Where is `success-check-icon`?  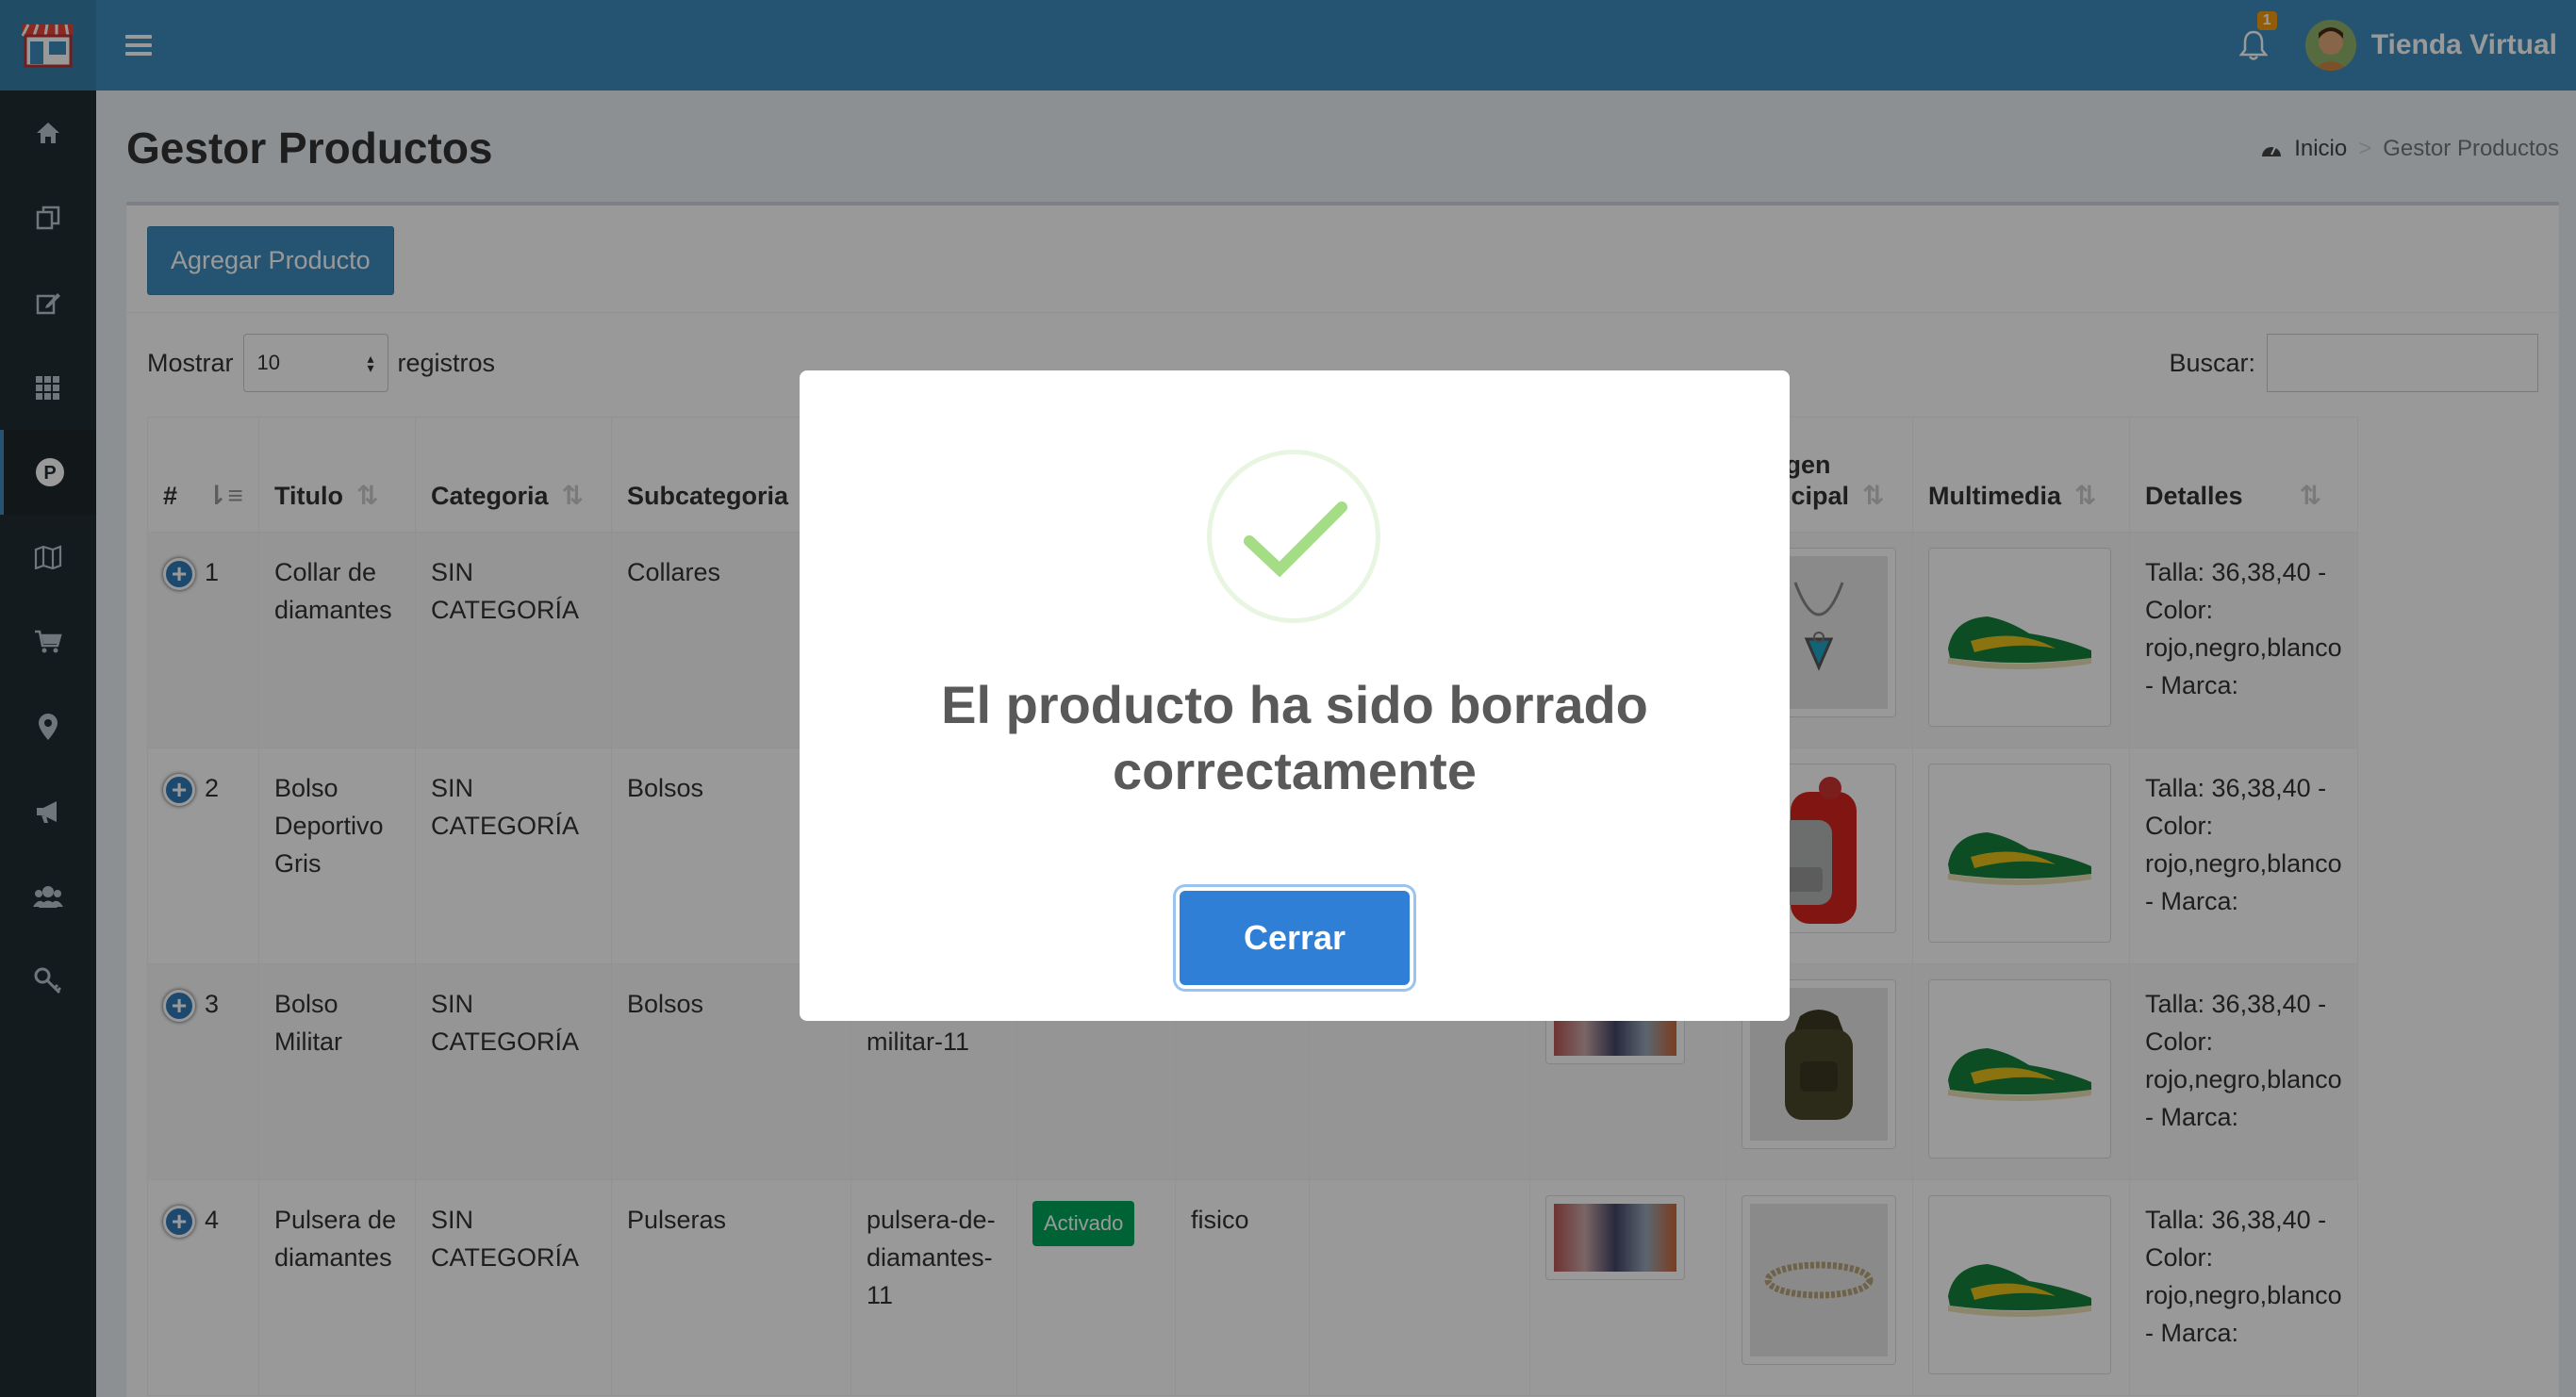 success-check-icon is located at coordinates (1293, 536).